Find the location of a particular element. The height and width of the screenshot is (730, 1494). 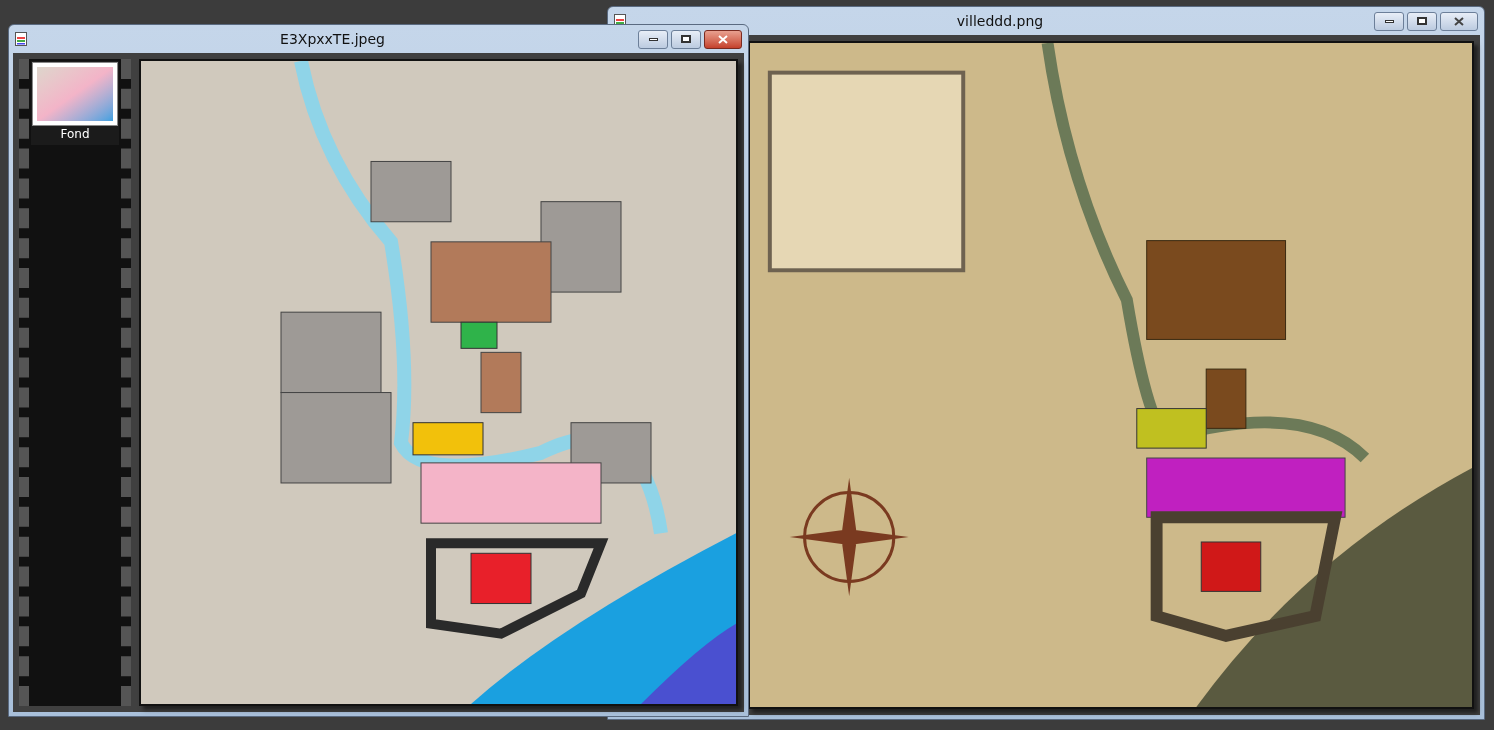

document-icon is located at coordinates (21, 39).